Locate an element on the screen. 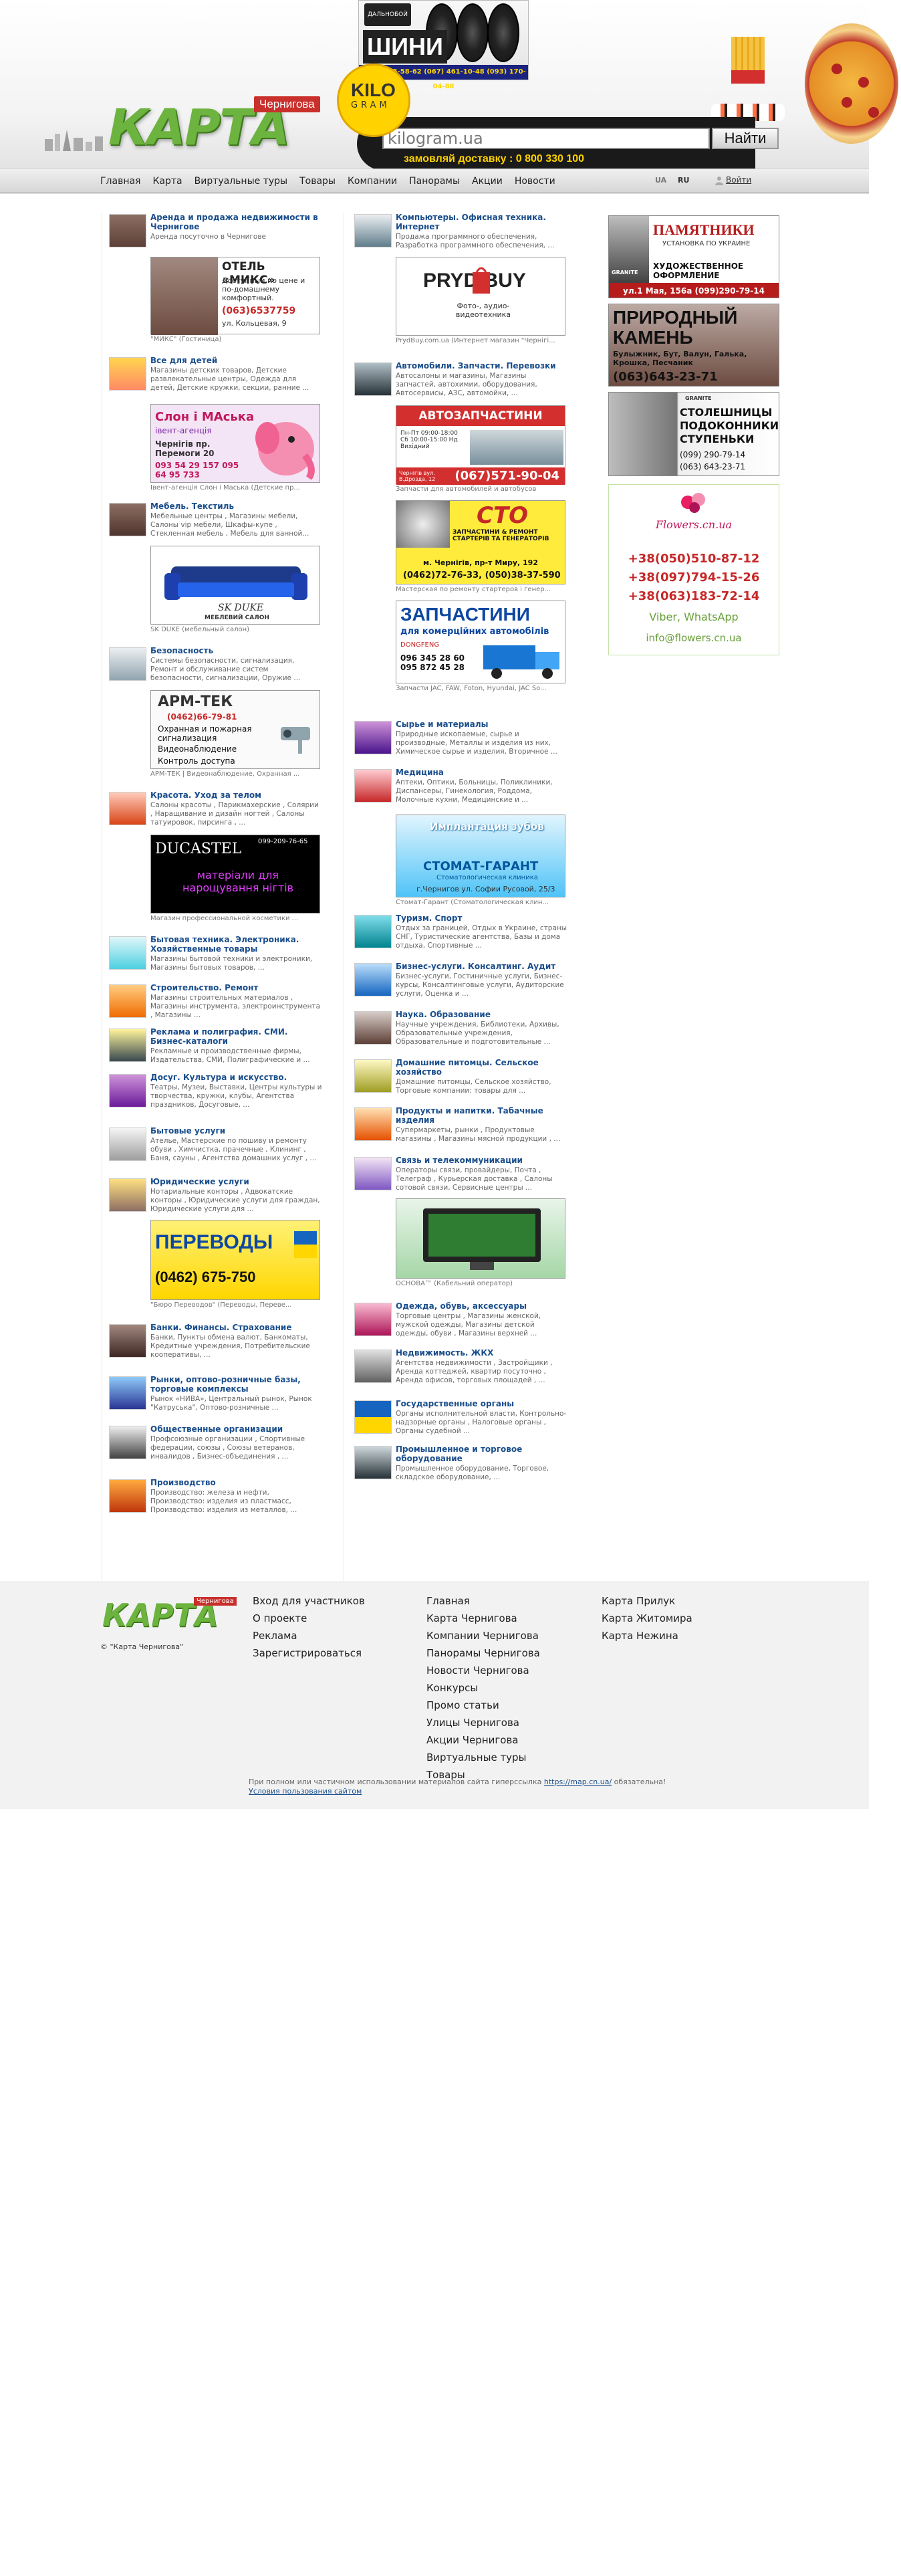  footer-about-link: О проекте is located at coordinates (309, 1618).